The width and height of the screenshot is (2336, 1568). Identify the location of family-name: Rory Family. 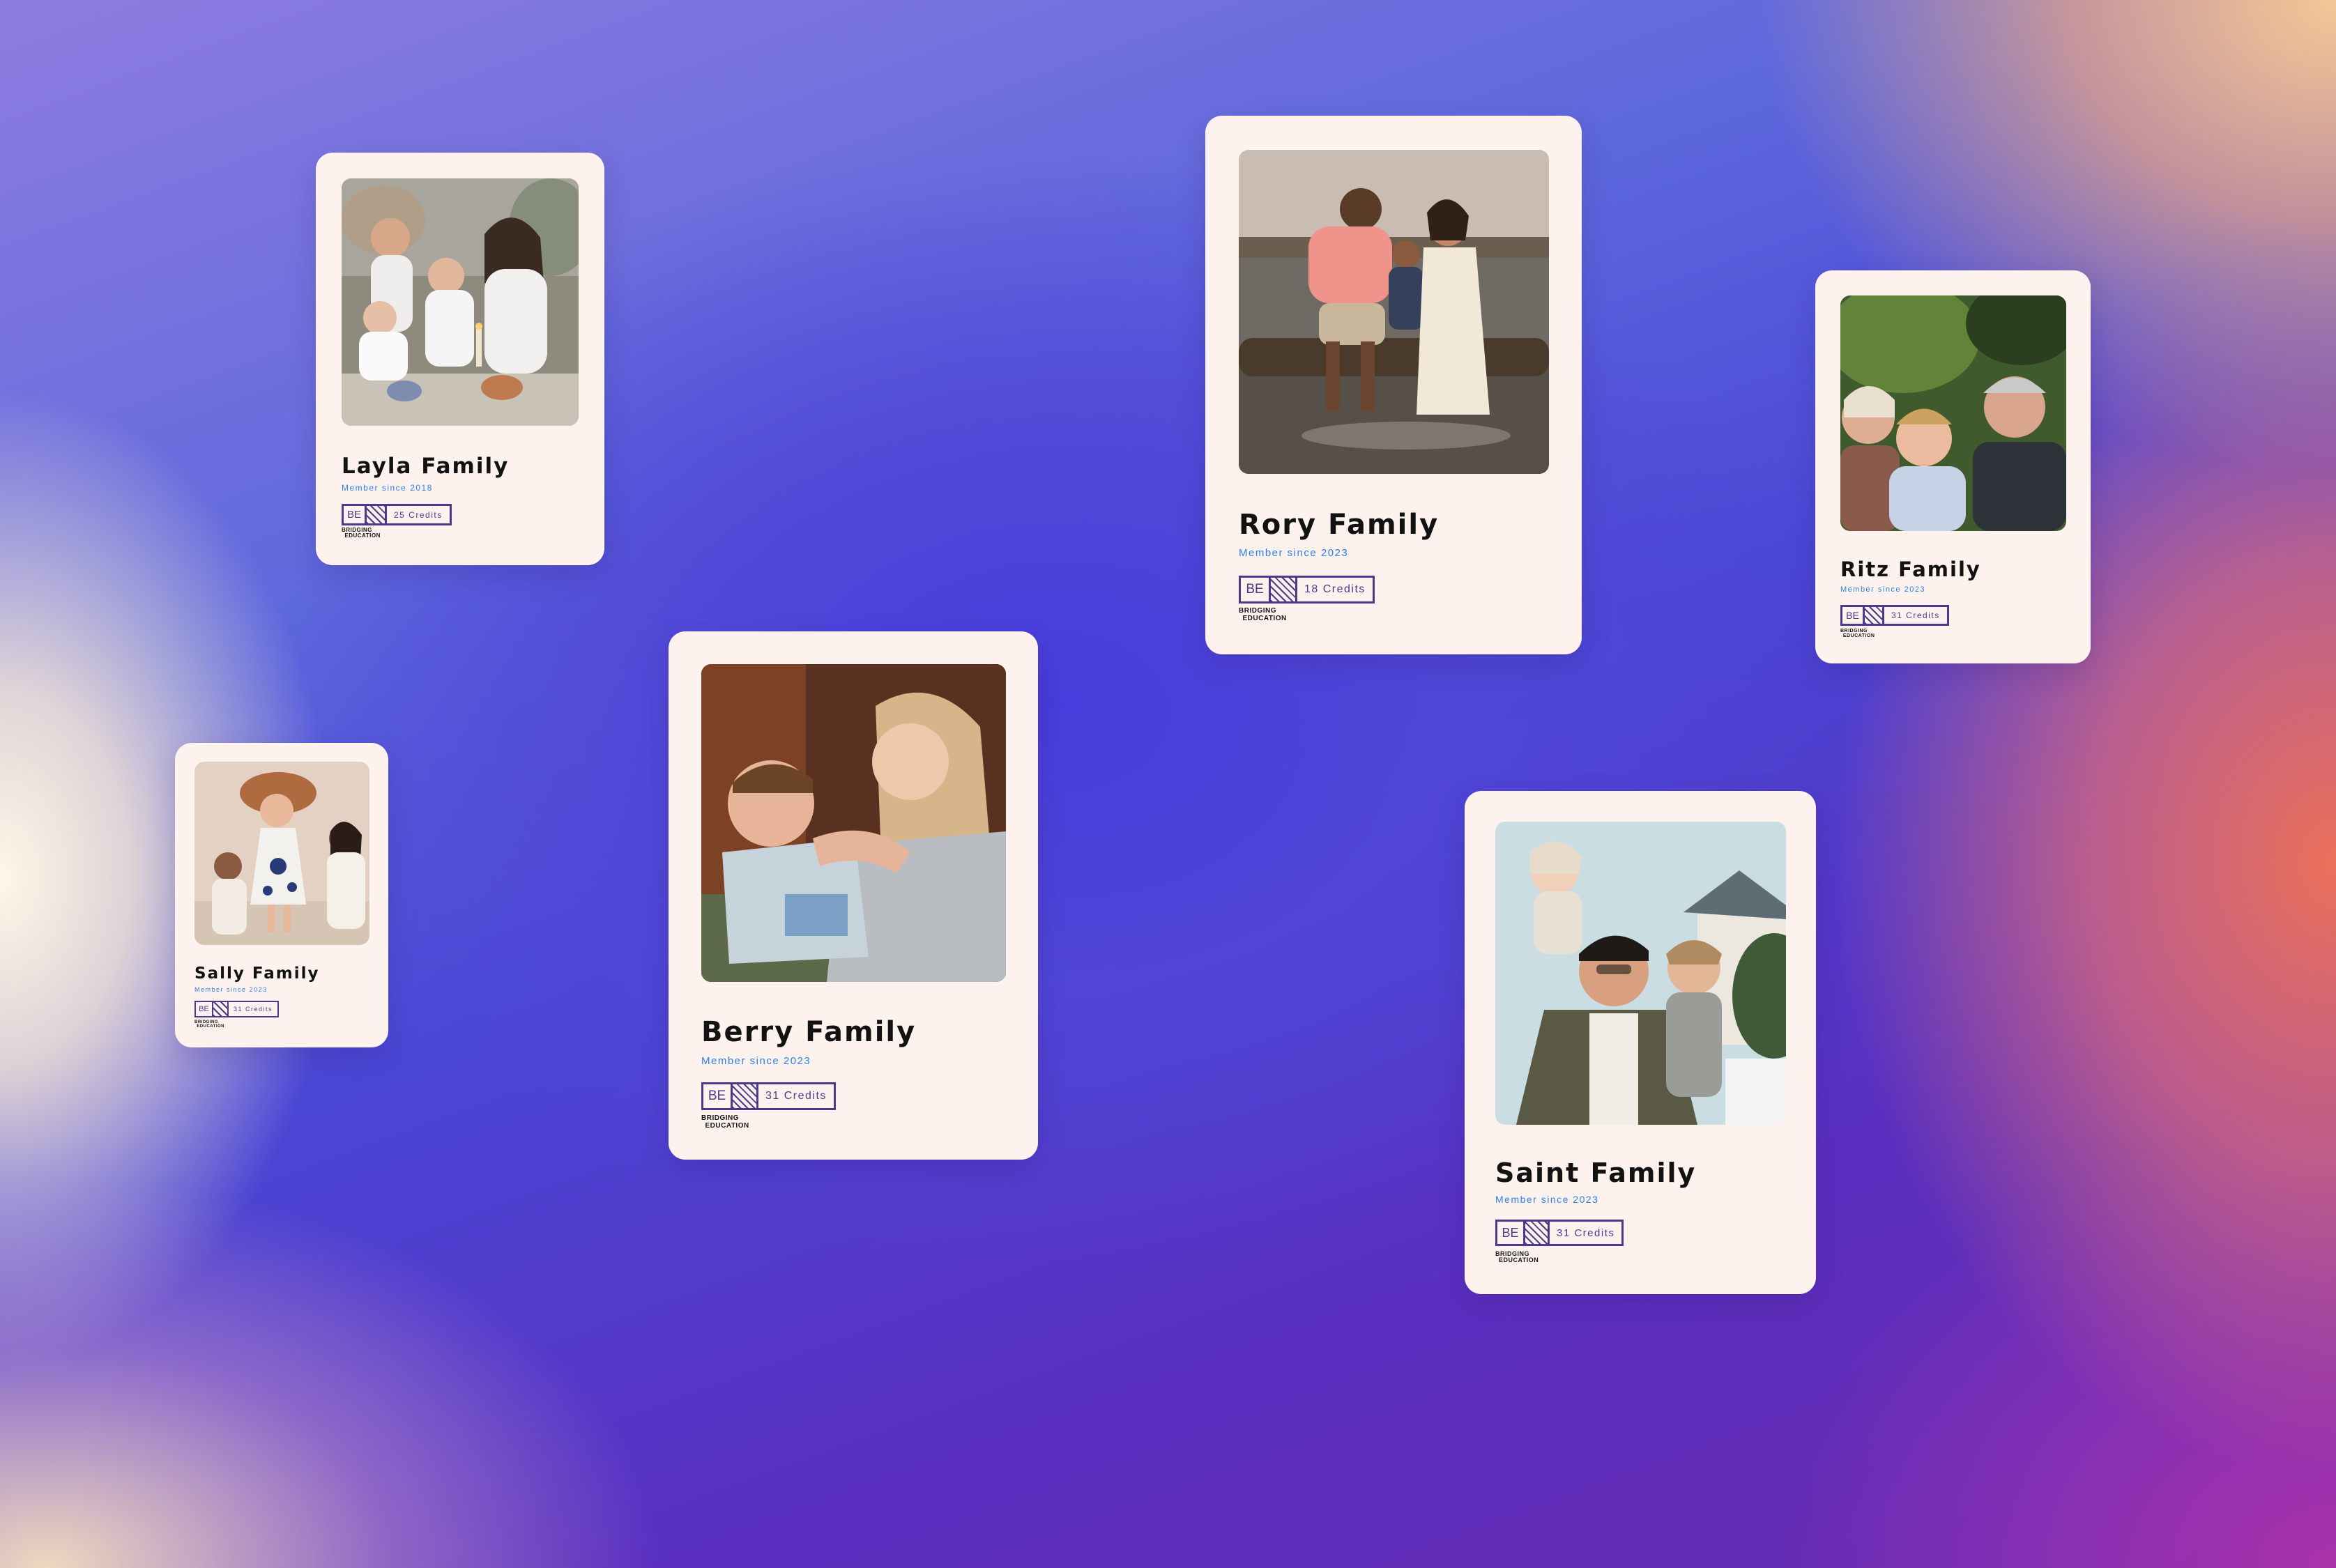
(1339, 525).